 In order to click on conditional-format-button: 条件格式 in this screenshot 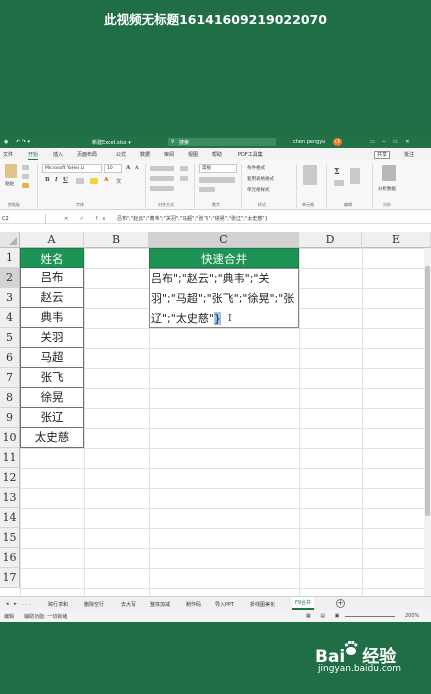, I will do `click(256, 168)`.